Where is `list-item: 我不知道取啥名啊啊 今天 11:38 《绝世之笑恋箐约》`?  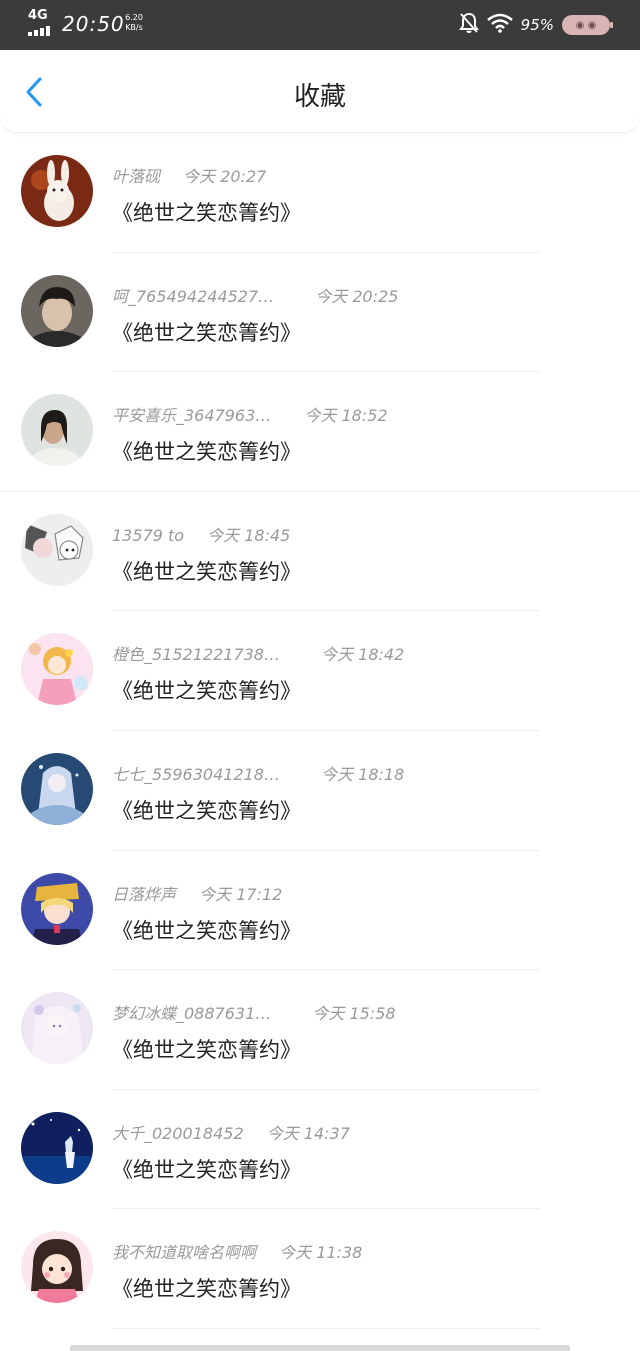 list-item: 我不知道取啥名啊啊 今天 11:38 《绝世之笑恋箐约》 is located at coordinates (320, 1269).